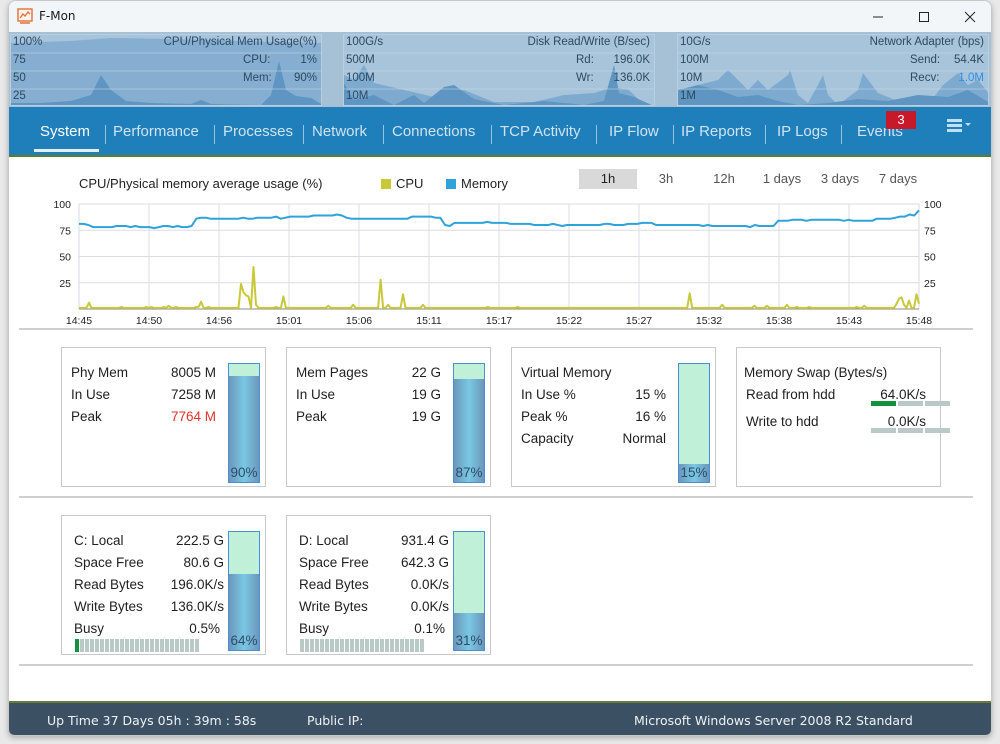 The image size is (1000, 744). Describe the element at coordinates (484, 183) in the screenshot. I see `legend-memory-label: Memory` at that location.